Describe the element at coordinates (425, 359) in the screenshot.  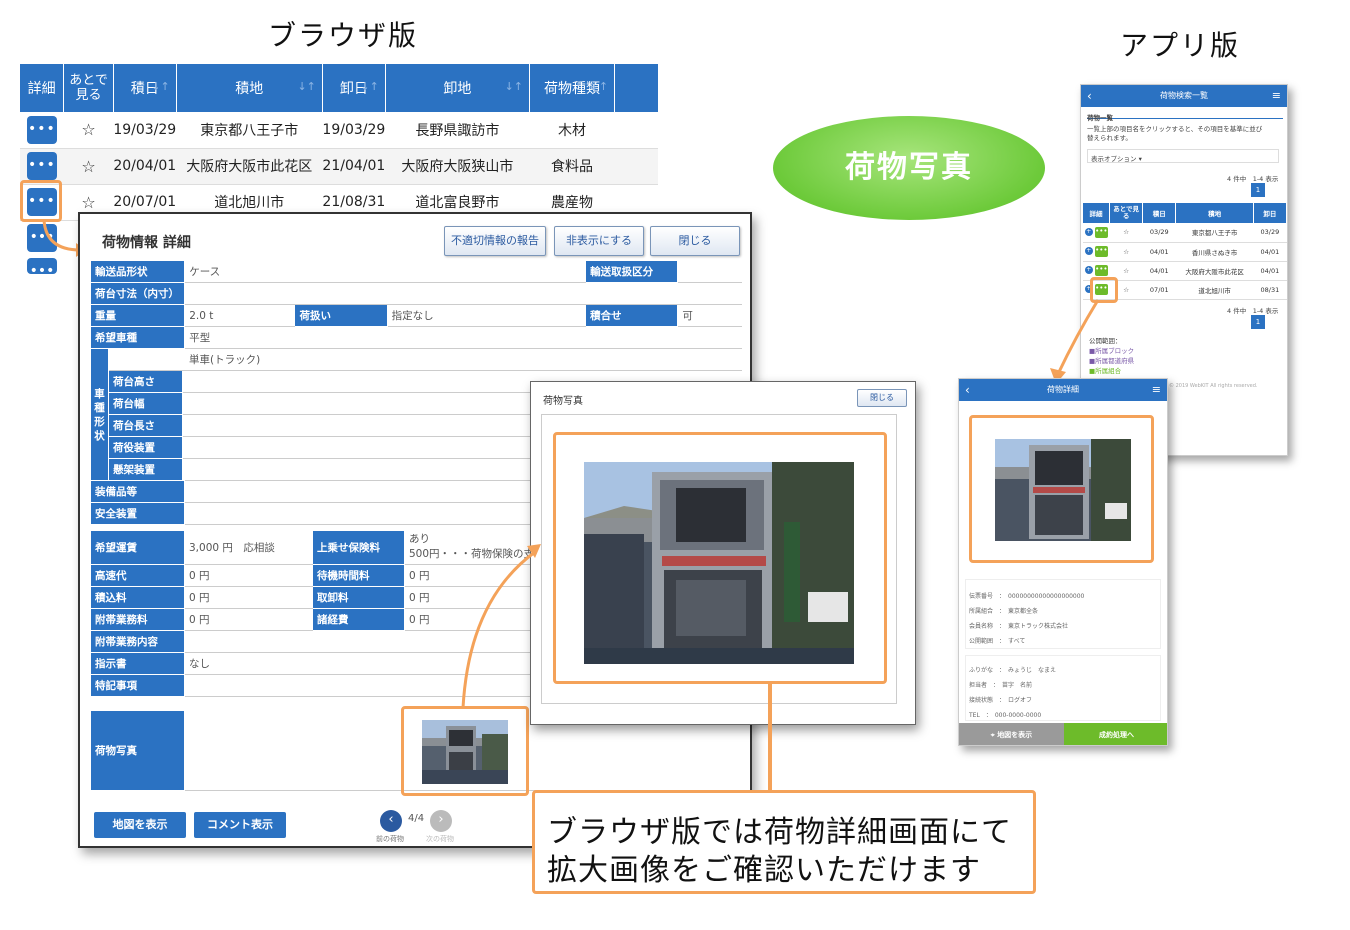
I see `value-vehicle-shape: 単車(トラック)` at that location.